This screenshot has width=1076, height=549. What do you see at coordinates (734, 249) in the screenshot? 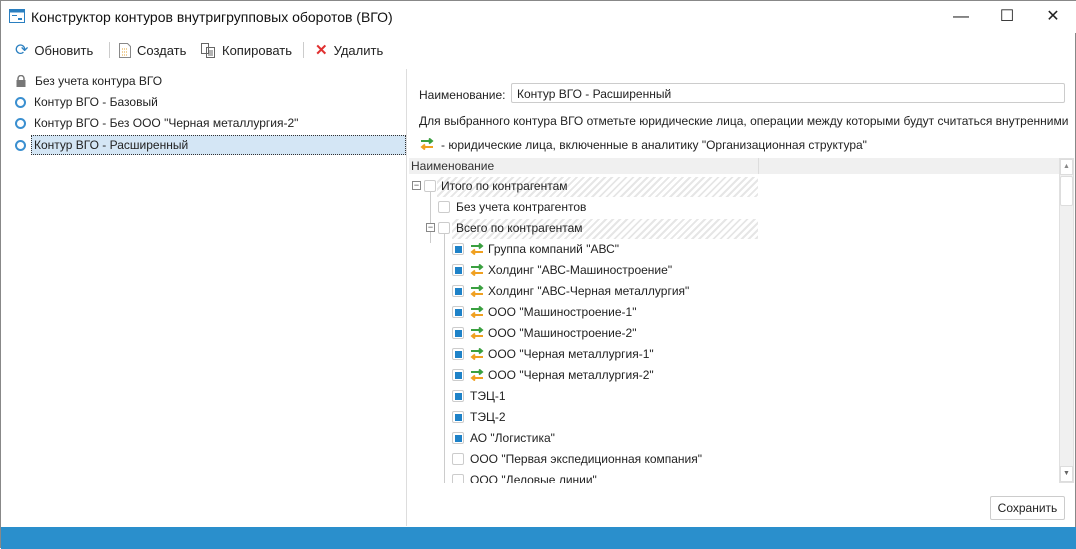
I see `tree-row: Группа компаний "АВС"` at bounding box center [734, 249].